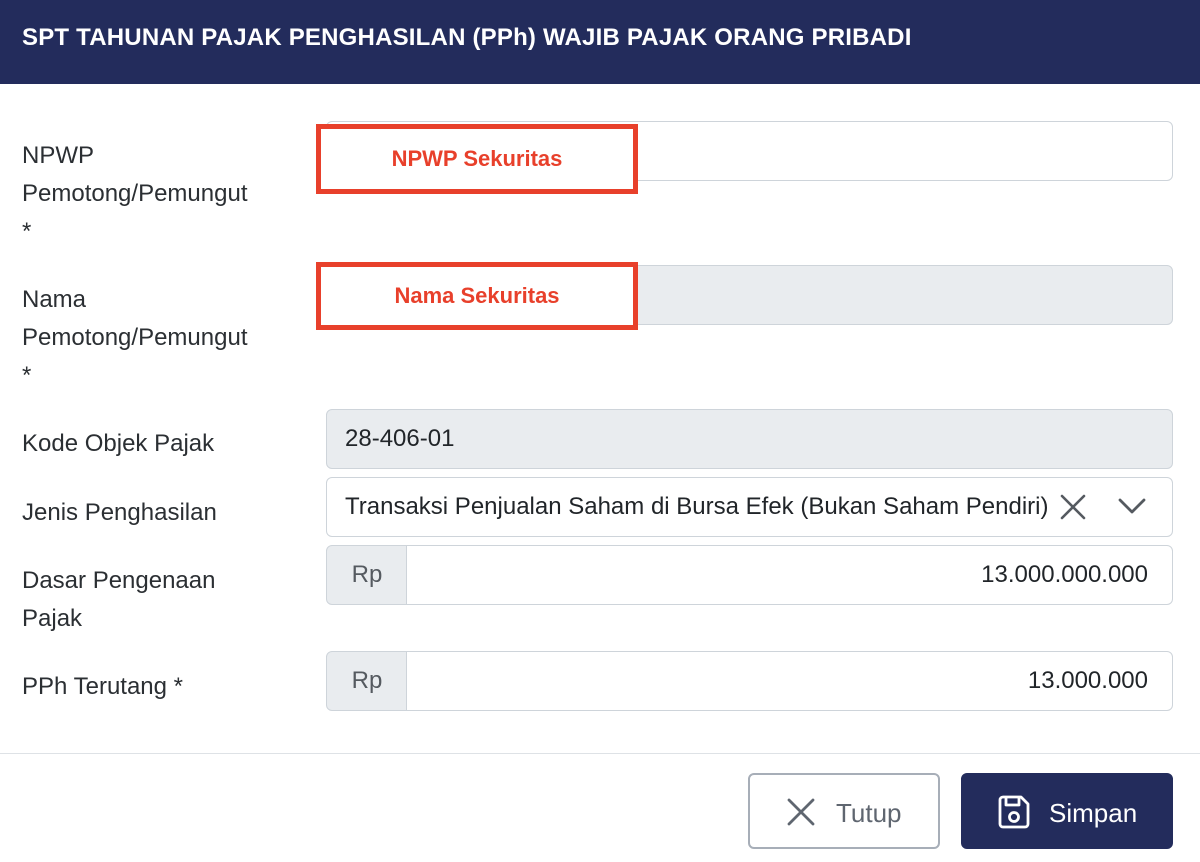  Describe the element at coordinates (135, 337) in the screenshot. I see `nama-label: Nama Pemotong/Pemungut *` at that location.